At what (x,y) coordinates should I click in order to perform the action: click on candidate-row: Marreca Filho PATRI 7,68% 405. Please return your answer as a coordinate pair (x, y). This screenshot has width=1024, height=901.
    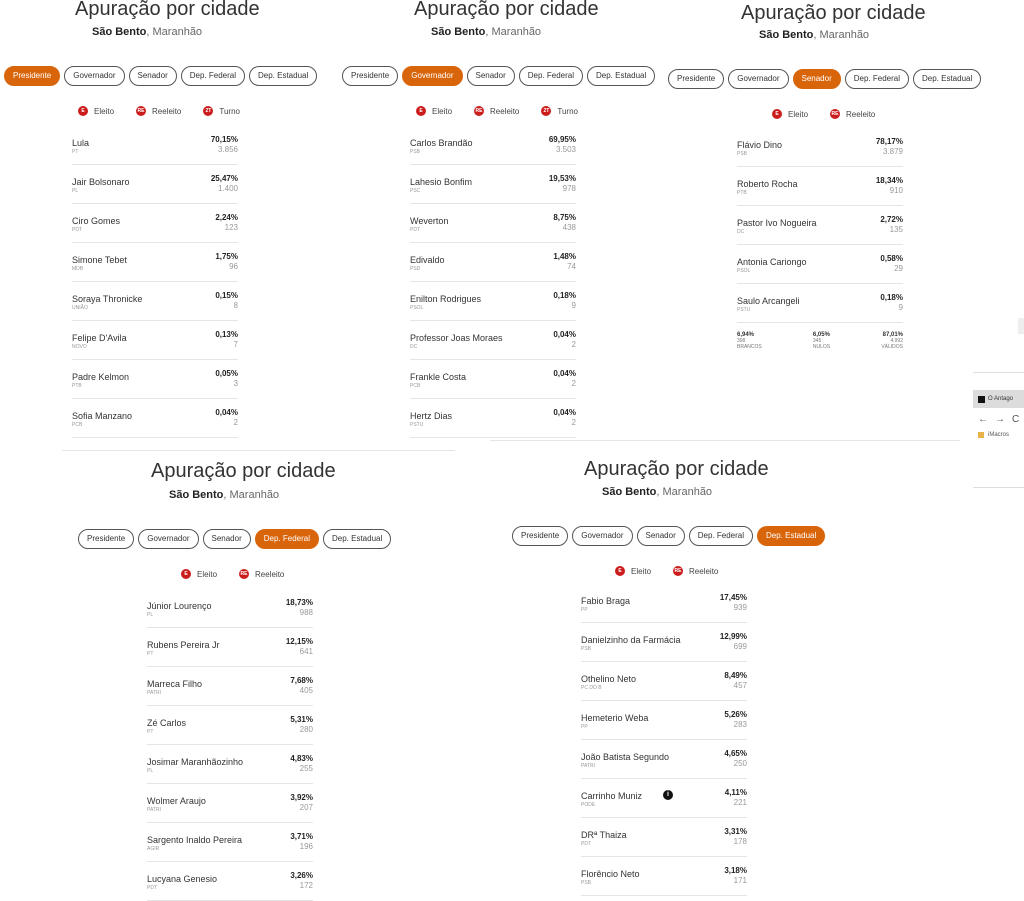
    Looking at the image, I should click on (230, 686).